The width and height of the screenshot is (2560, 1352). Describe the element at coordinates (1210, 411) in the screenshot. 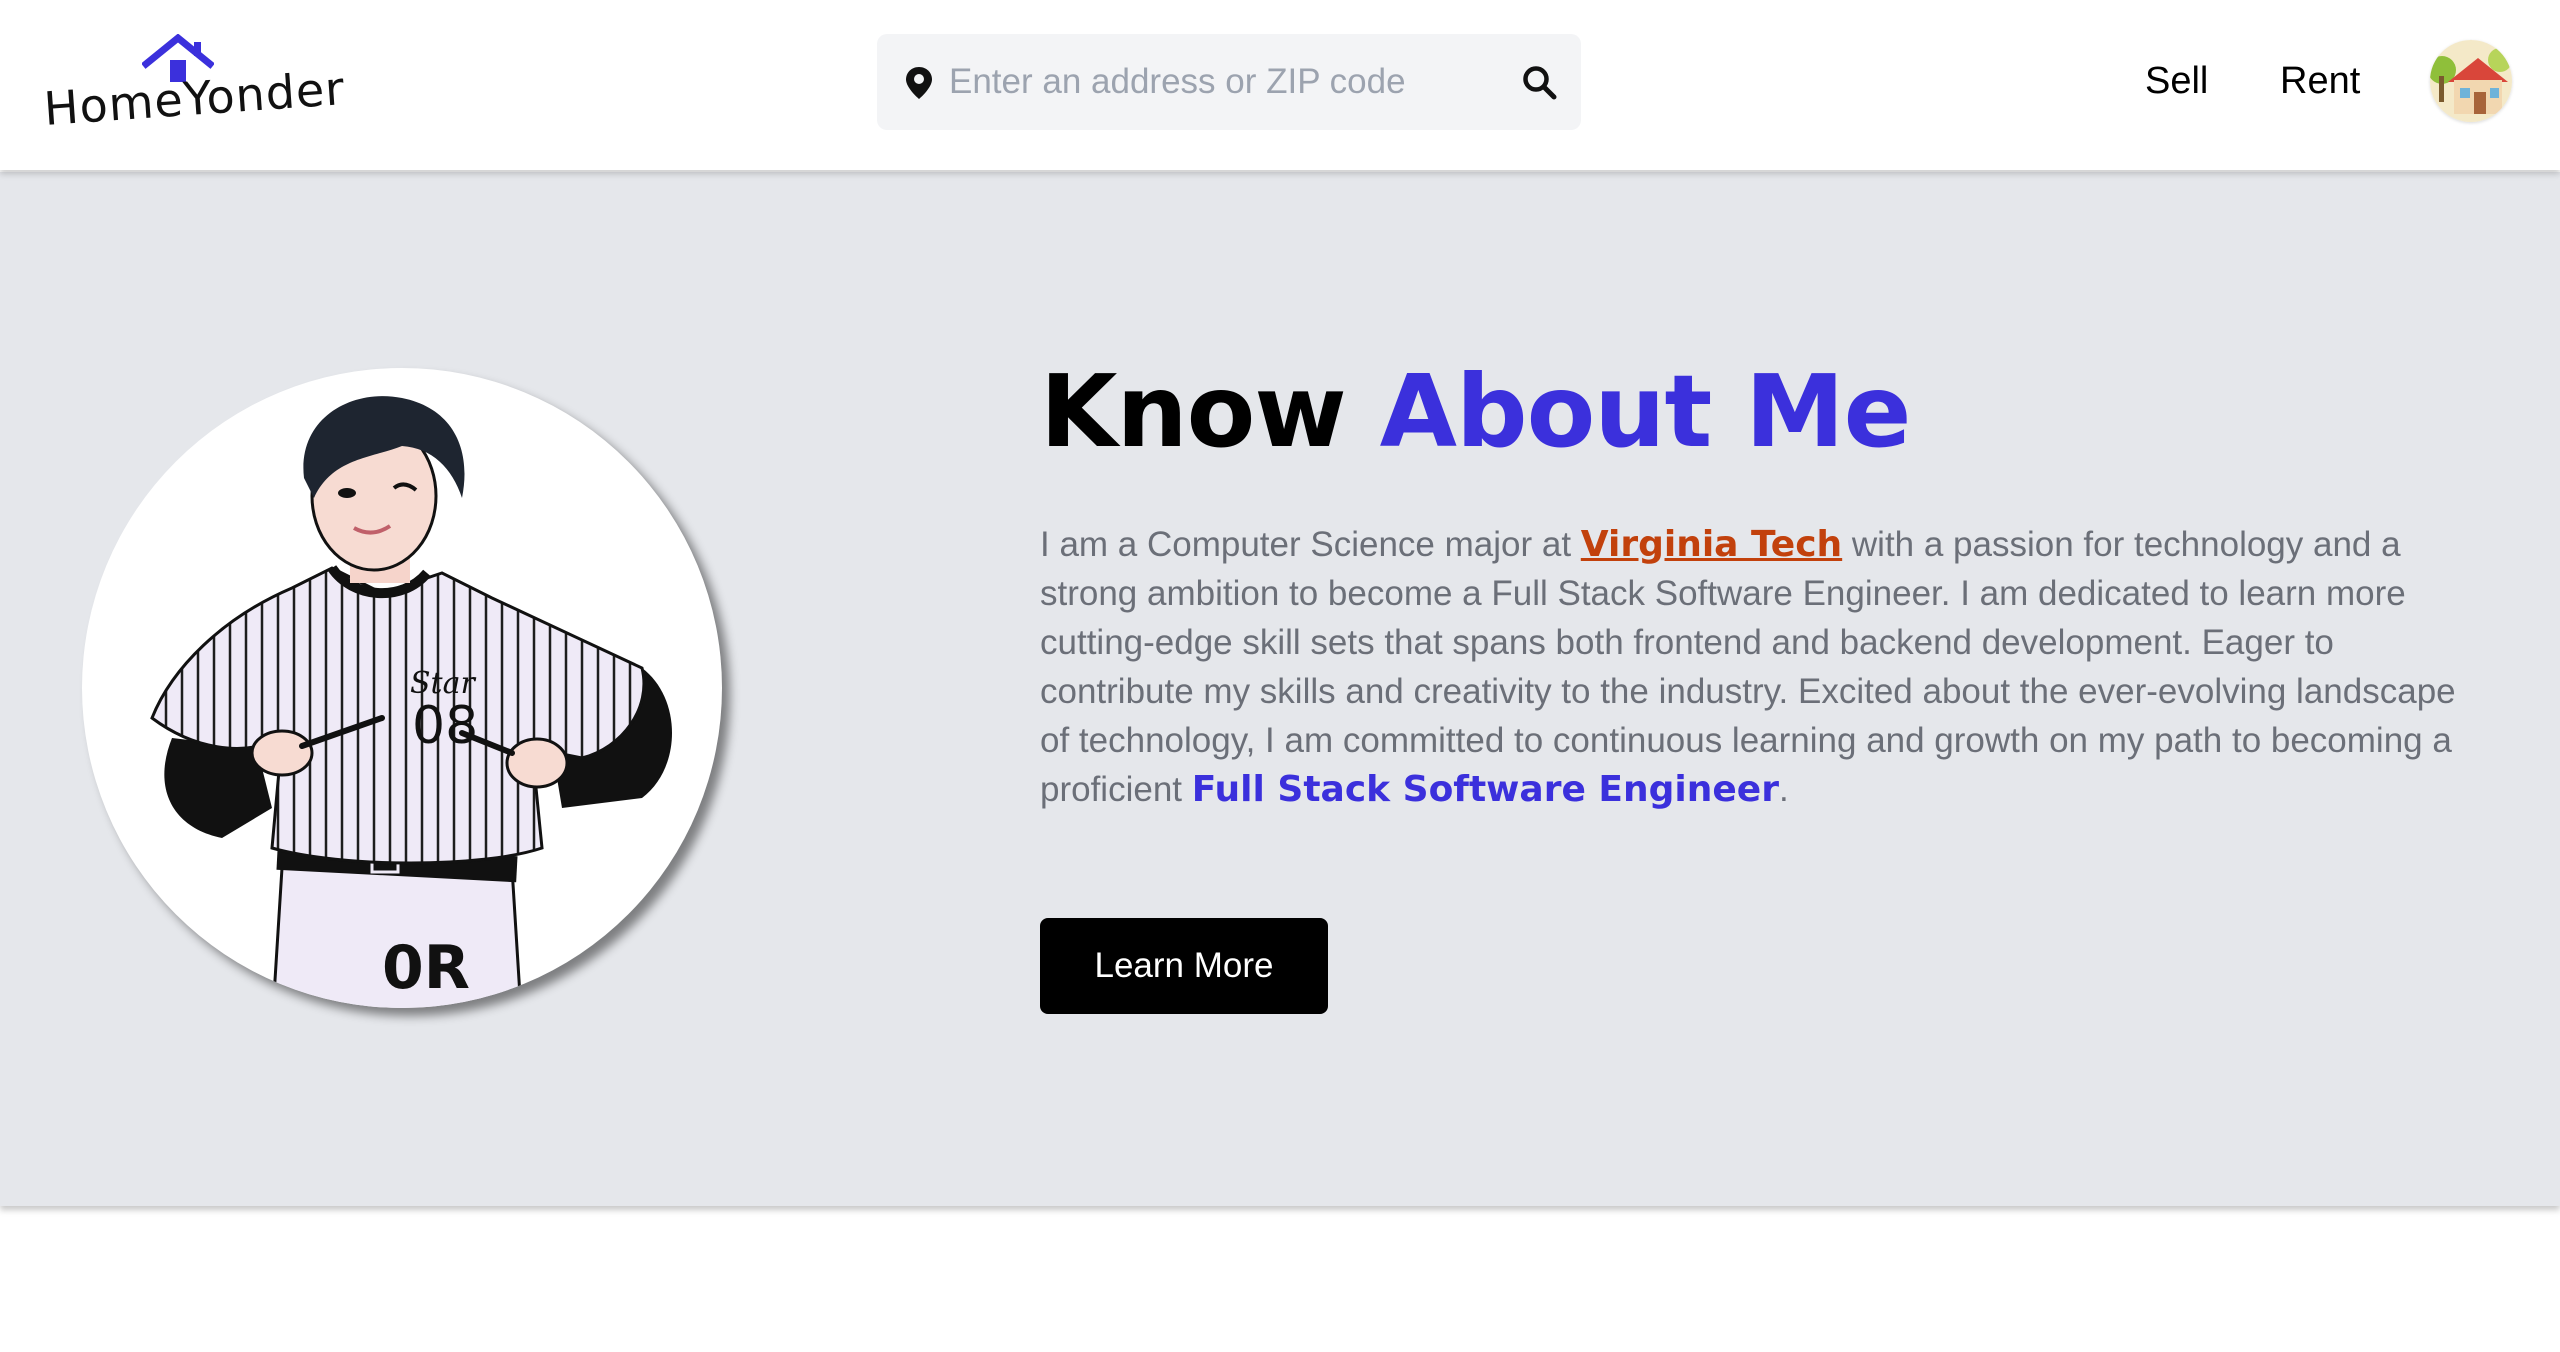

I see `title-part-know: Know` at that location.